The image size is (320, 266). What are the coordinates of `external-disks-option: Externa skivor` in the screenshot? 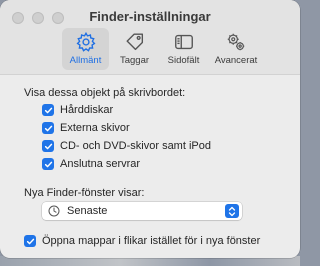 It's located at (86, 128).